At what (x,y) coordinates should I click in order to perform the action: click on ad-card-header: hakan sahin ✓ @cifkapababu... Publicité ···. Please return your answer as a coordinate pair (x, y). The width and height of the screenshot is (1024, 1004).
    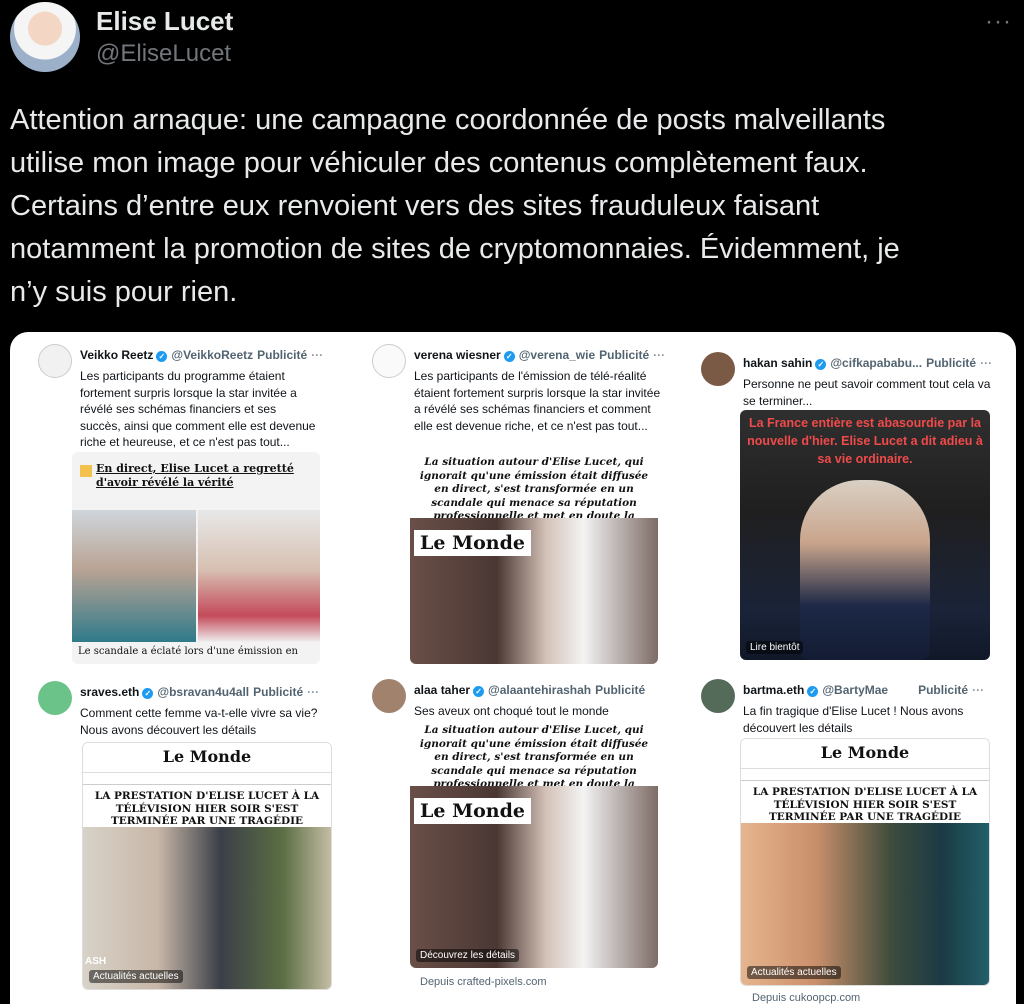
    Looking at the image, I should click on (858, 369).